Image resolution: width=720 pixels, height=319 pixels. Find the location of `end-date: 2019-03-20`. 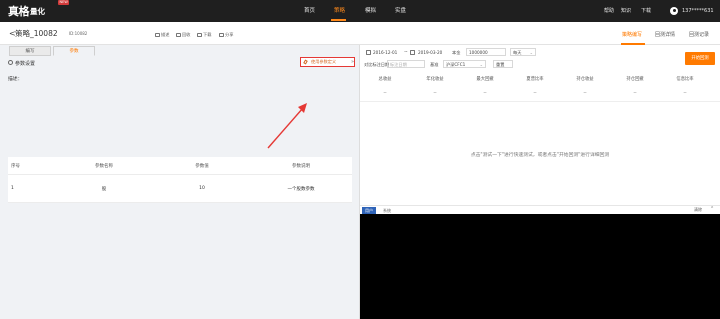

end-date: 2019-03-20 is located at coordinates (430, 52).